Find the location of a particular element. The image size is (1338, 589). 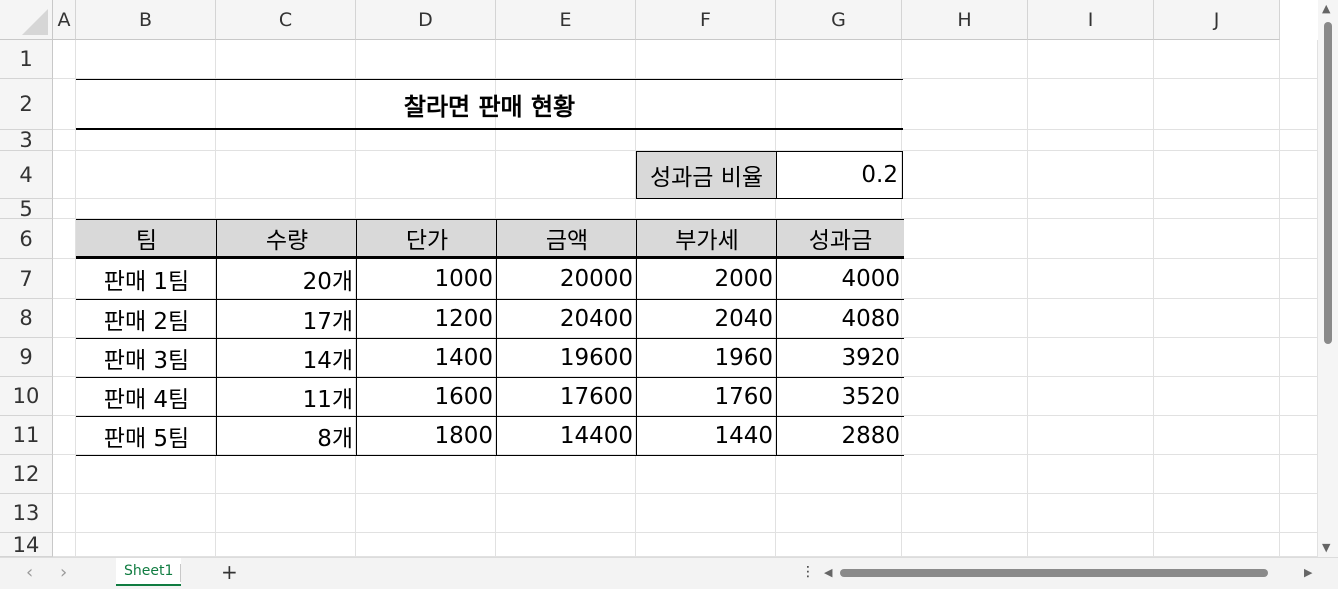

table-cell: 1600 is located at coordinates (426, 397).